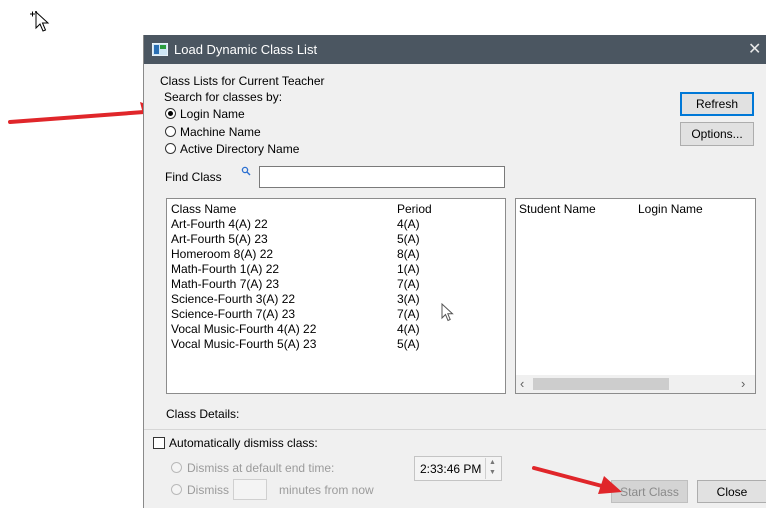 The width and height of the screenshot is (766, 508). Describe the element at coordinates (408, 254) in the screenshot. I see `class-period: 8(A)` at that location.